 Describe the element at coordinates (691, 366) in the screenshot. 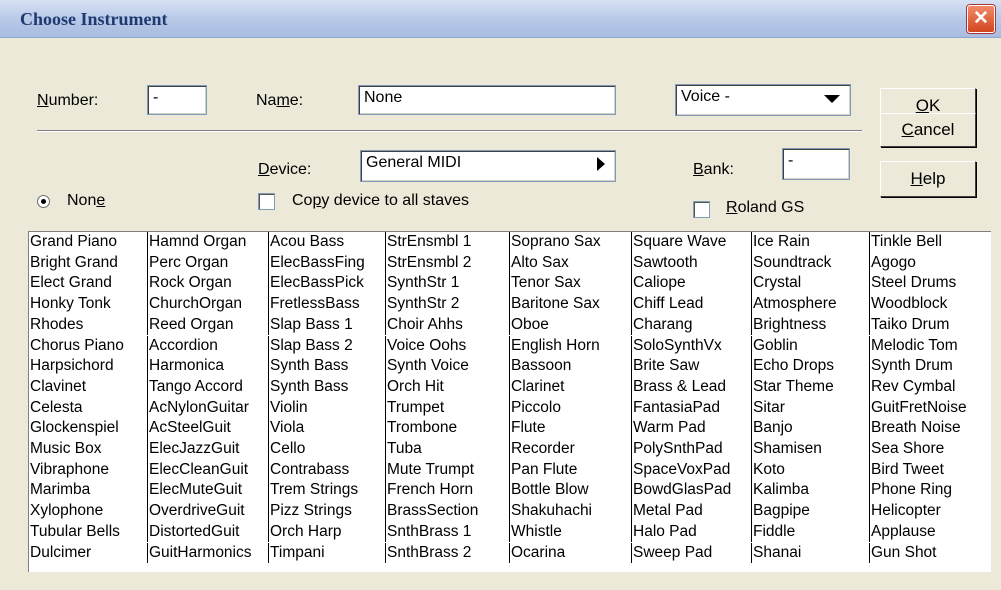

I see `instrument-item: Brite Saw` at that location.